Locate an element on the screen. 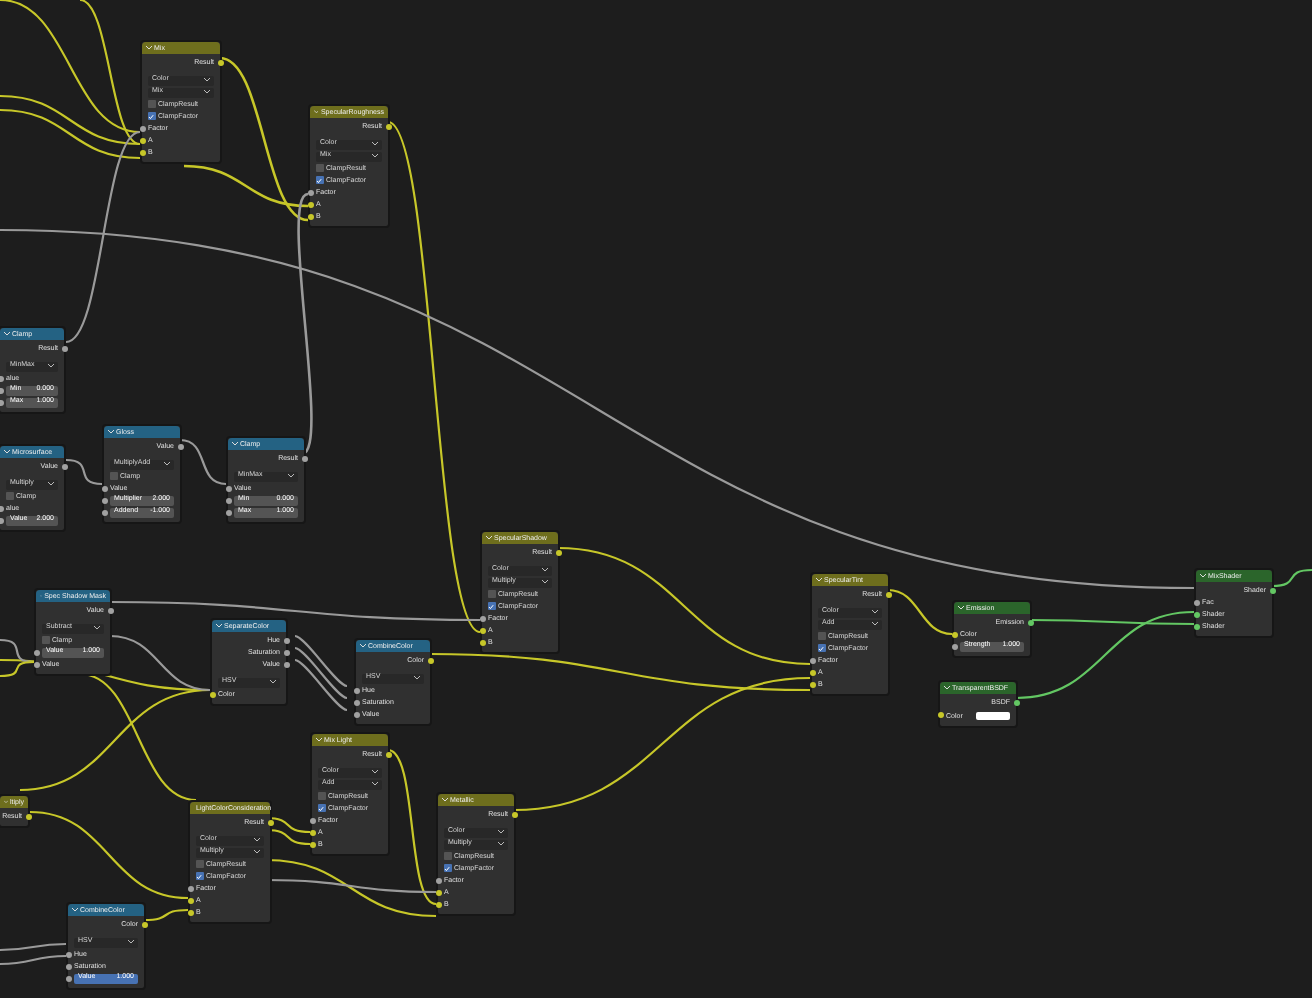 The height and width of the screenshot is (998, 1312). color-swatch is located at coordinates (993, 715).